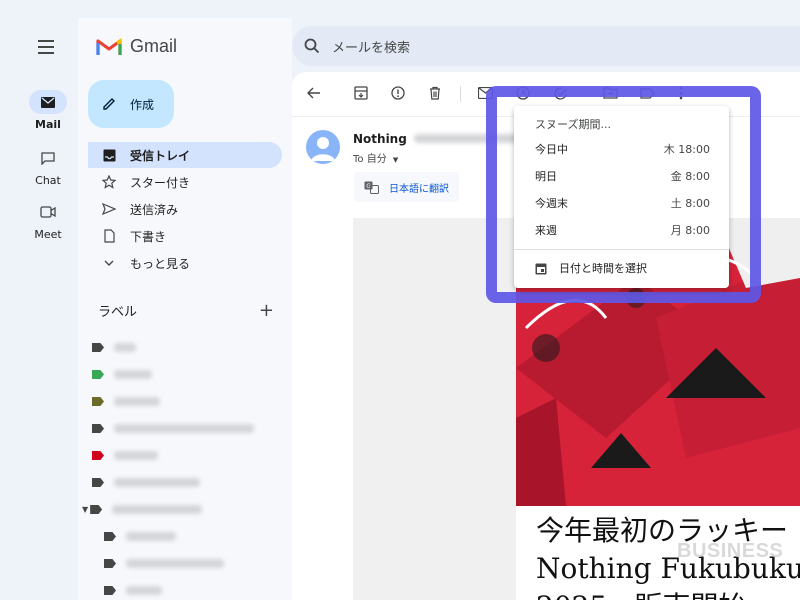 The height and width of the screenshot is (600, 800). What do you see at coordinates (371, 46) in the screenshot?
I see `search-input: メールを検索` at bounding box center [371, 46].